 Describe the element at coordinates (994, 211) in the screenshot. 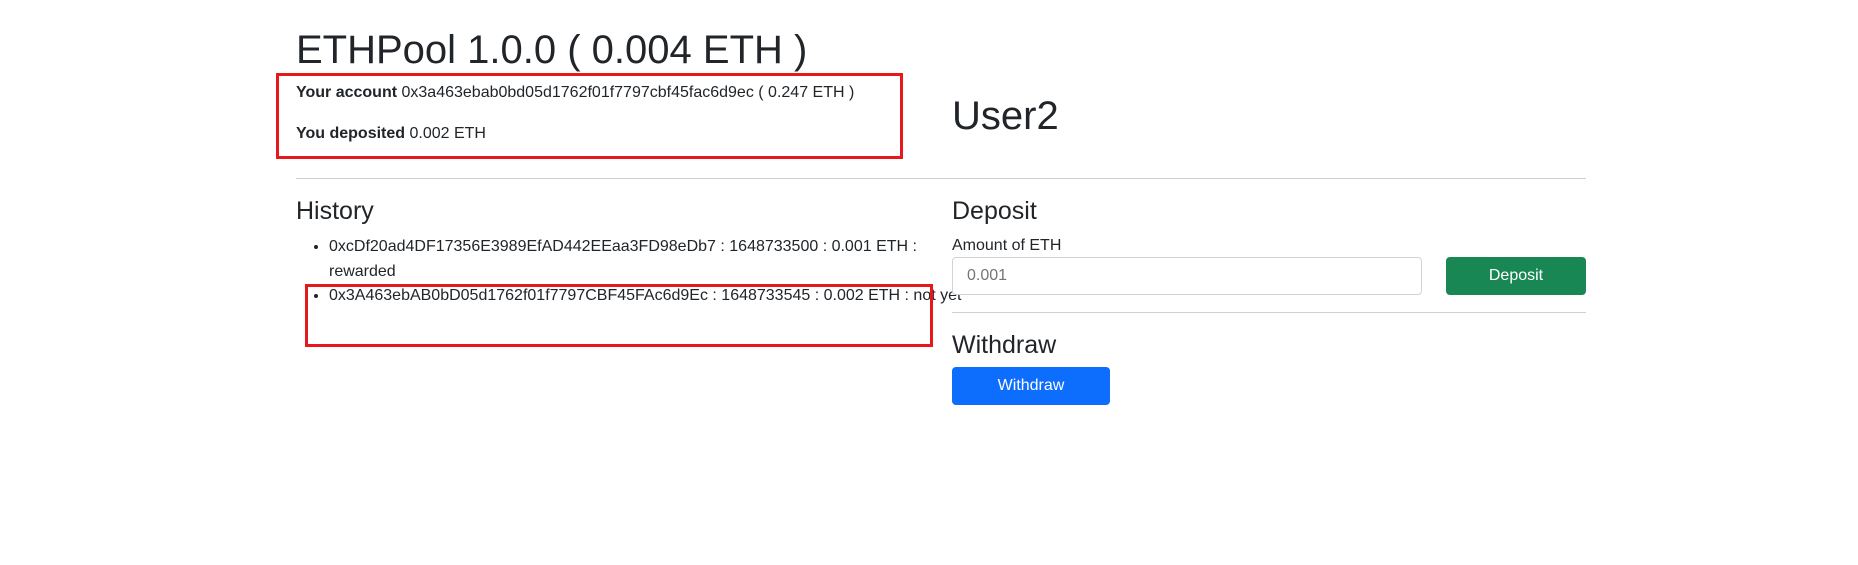

I see `deposit-title: Deposit` at that location.